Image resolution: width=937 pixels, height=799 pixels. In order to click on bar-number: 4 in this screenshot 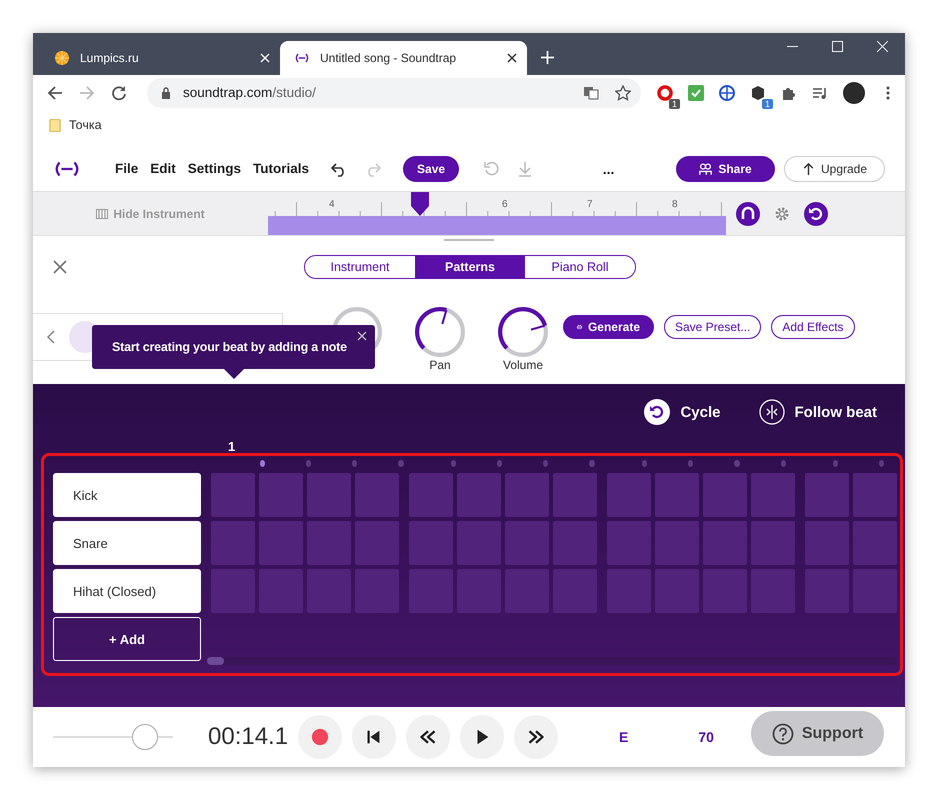, I will do `click(332, 204)`.